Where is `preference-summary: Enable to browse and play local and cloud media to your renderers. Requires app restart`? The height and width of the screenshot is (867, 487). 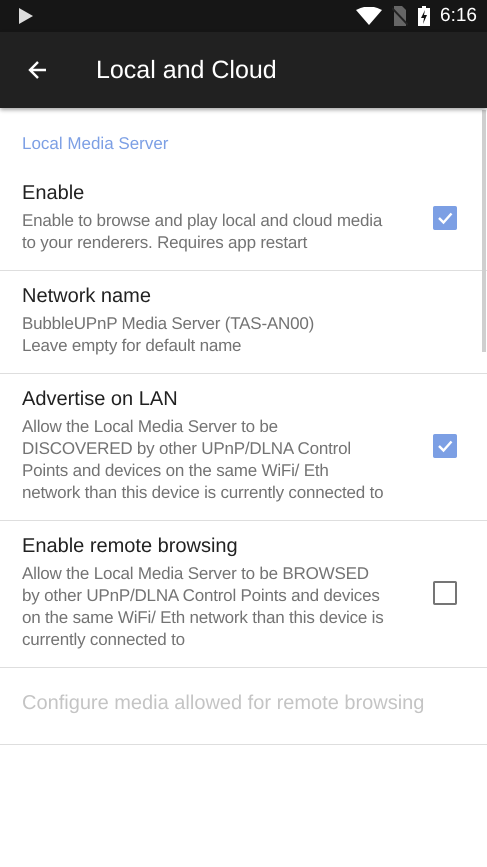 preference-summary: Enable to browse and play local and cloud media to your renderers. Requires app restart is located at coordinates (203, 232).